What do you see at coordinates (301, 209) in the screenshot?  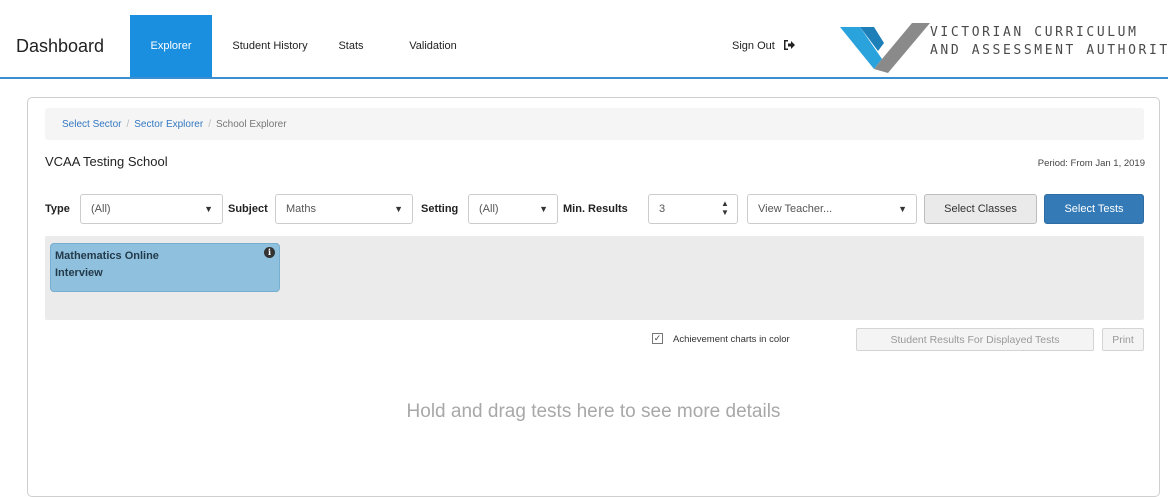 I see `subject-select-value: Maths` at bounding box center [301, 209].